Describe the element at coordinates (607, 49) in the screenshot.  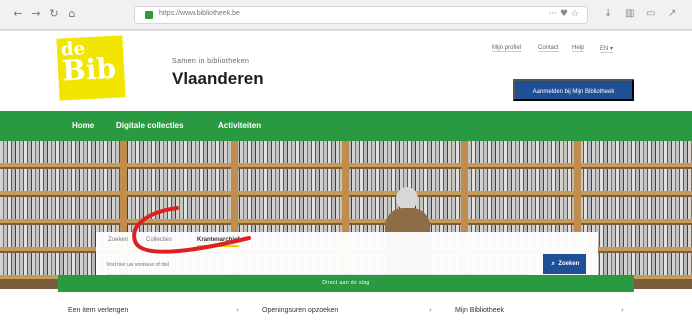
I see `language-select: EN ▾` at that location.